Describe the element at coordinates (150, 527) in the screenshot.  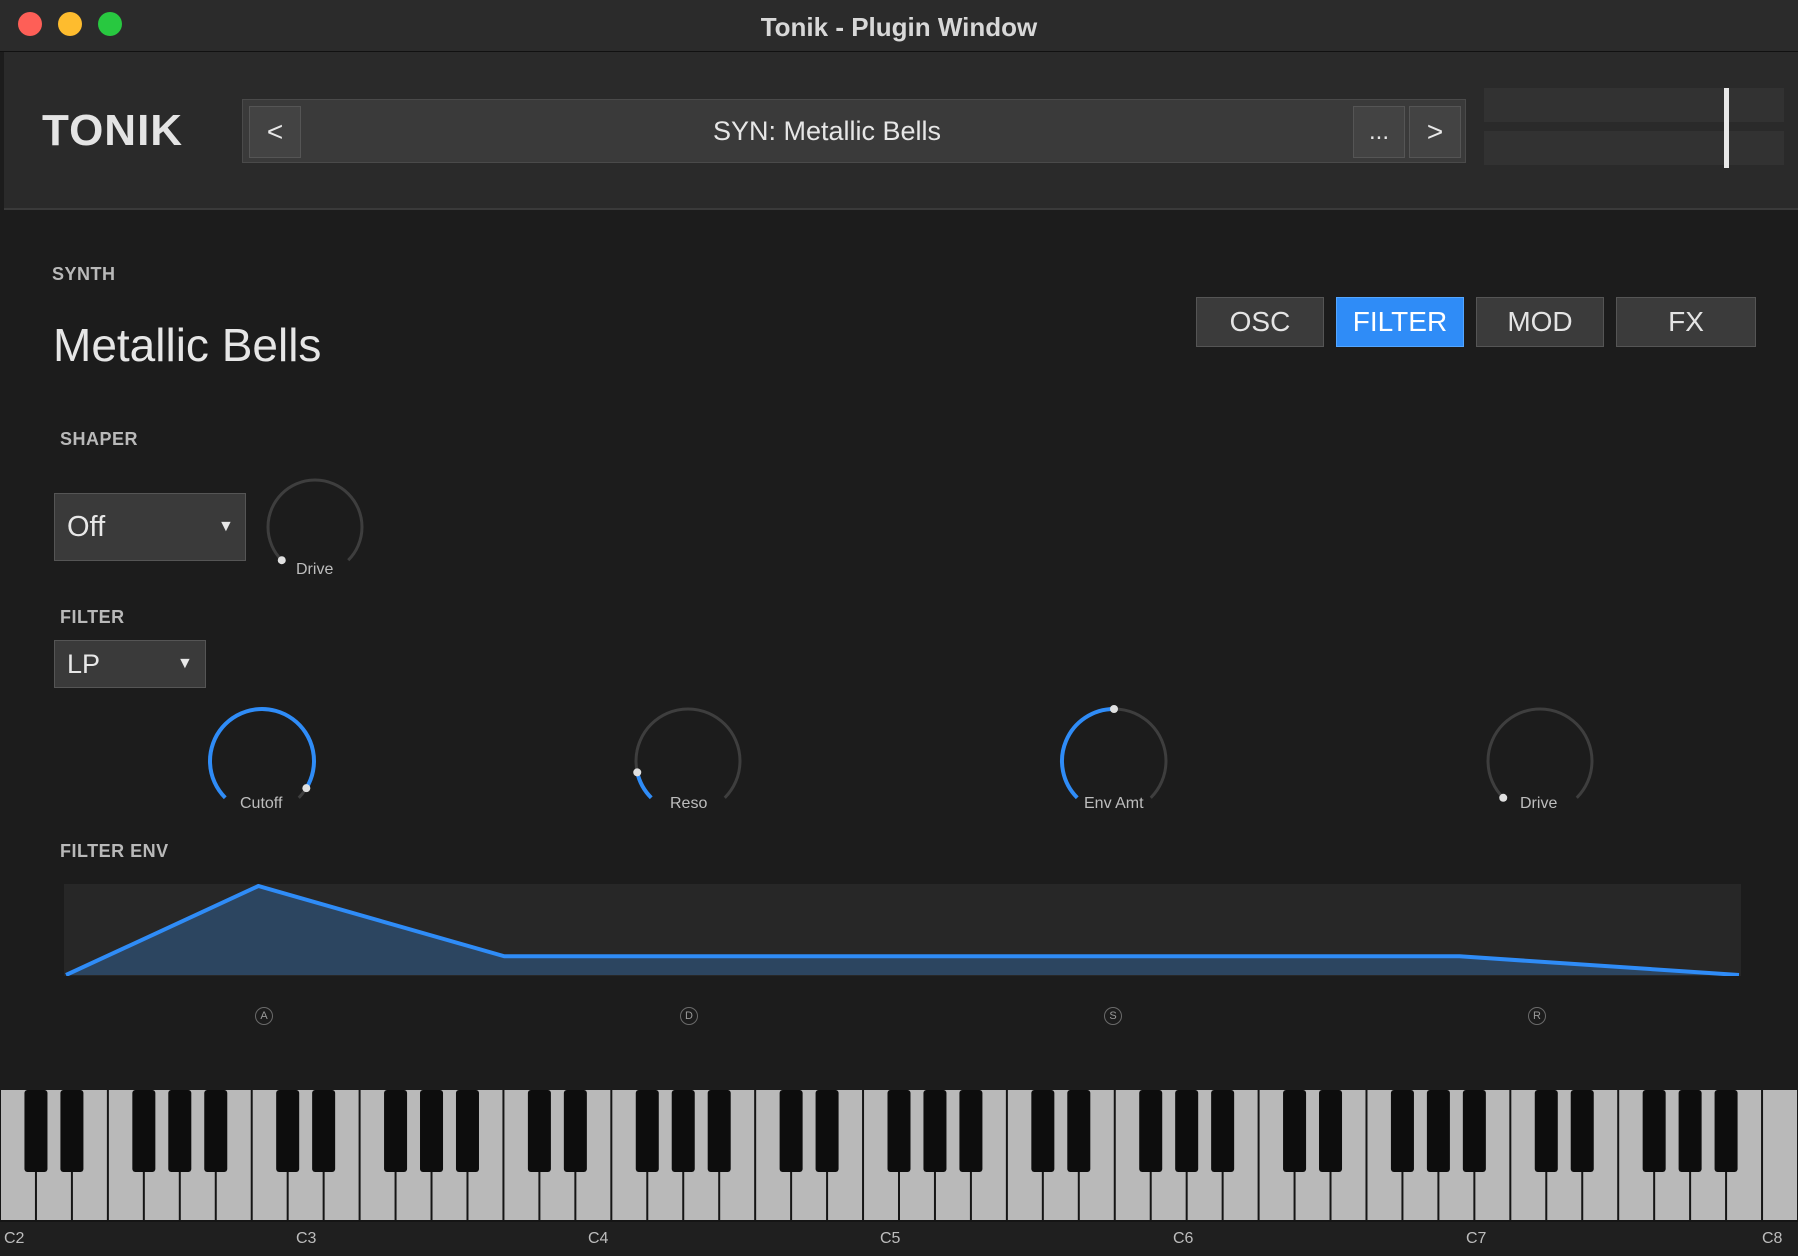
I see `shaper-type-select: Off ▼` at that location.